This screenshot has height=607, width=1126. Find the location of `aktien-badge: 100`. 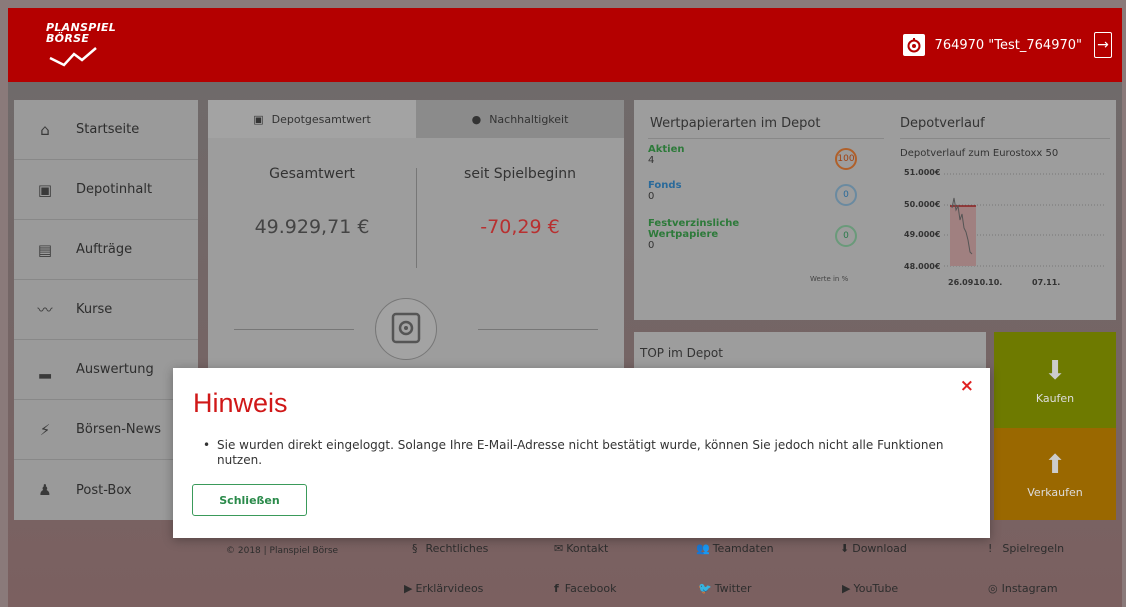

aktien-badge: 100 is located at coordinates (846, 159).